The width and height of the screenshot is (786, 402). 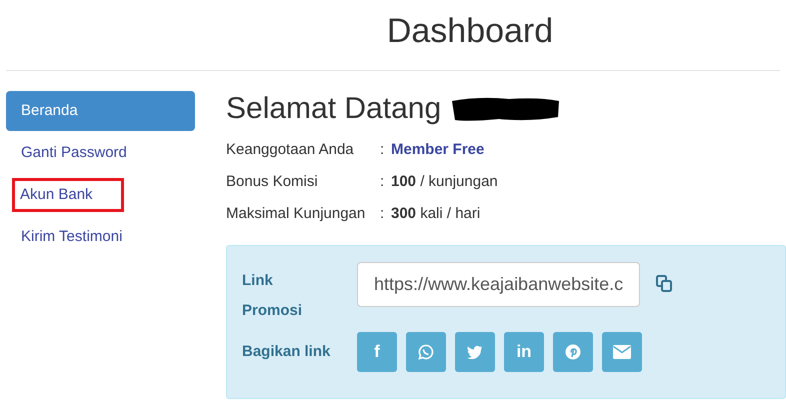 What do you see at coordinates (54, 195) in the screenshot?
I see `sidebar-item: Akun Bank` at bounding box center [54, 195].